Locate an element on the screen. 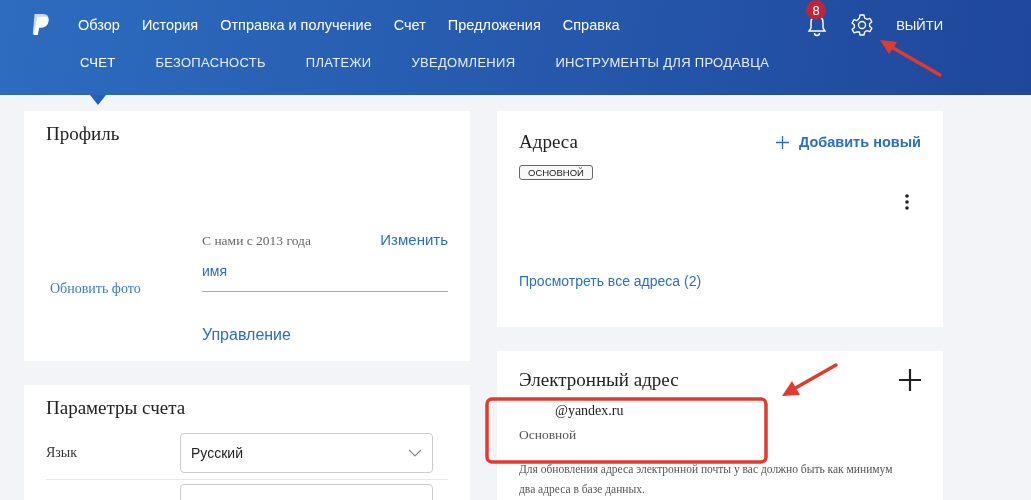  settings-icon is located at coordinates (862, 25).